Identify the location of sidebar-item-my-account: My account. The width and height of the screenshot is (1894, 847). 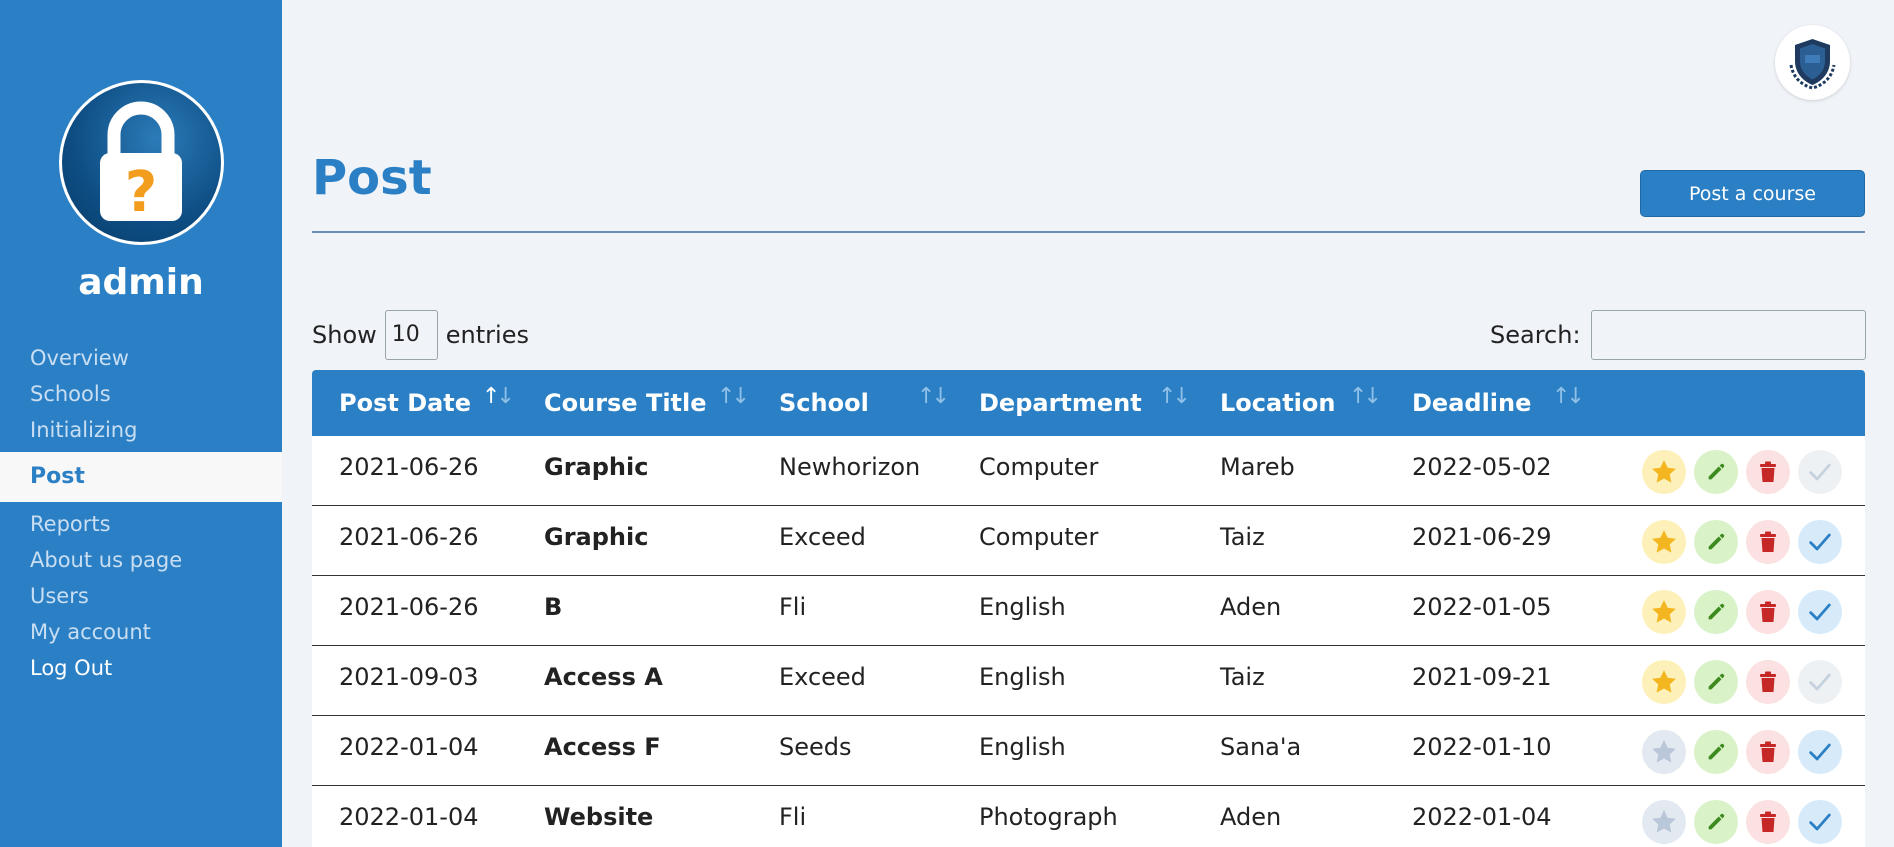
(141, 632).